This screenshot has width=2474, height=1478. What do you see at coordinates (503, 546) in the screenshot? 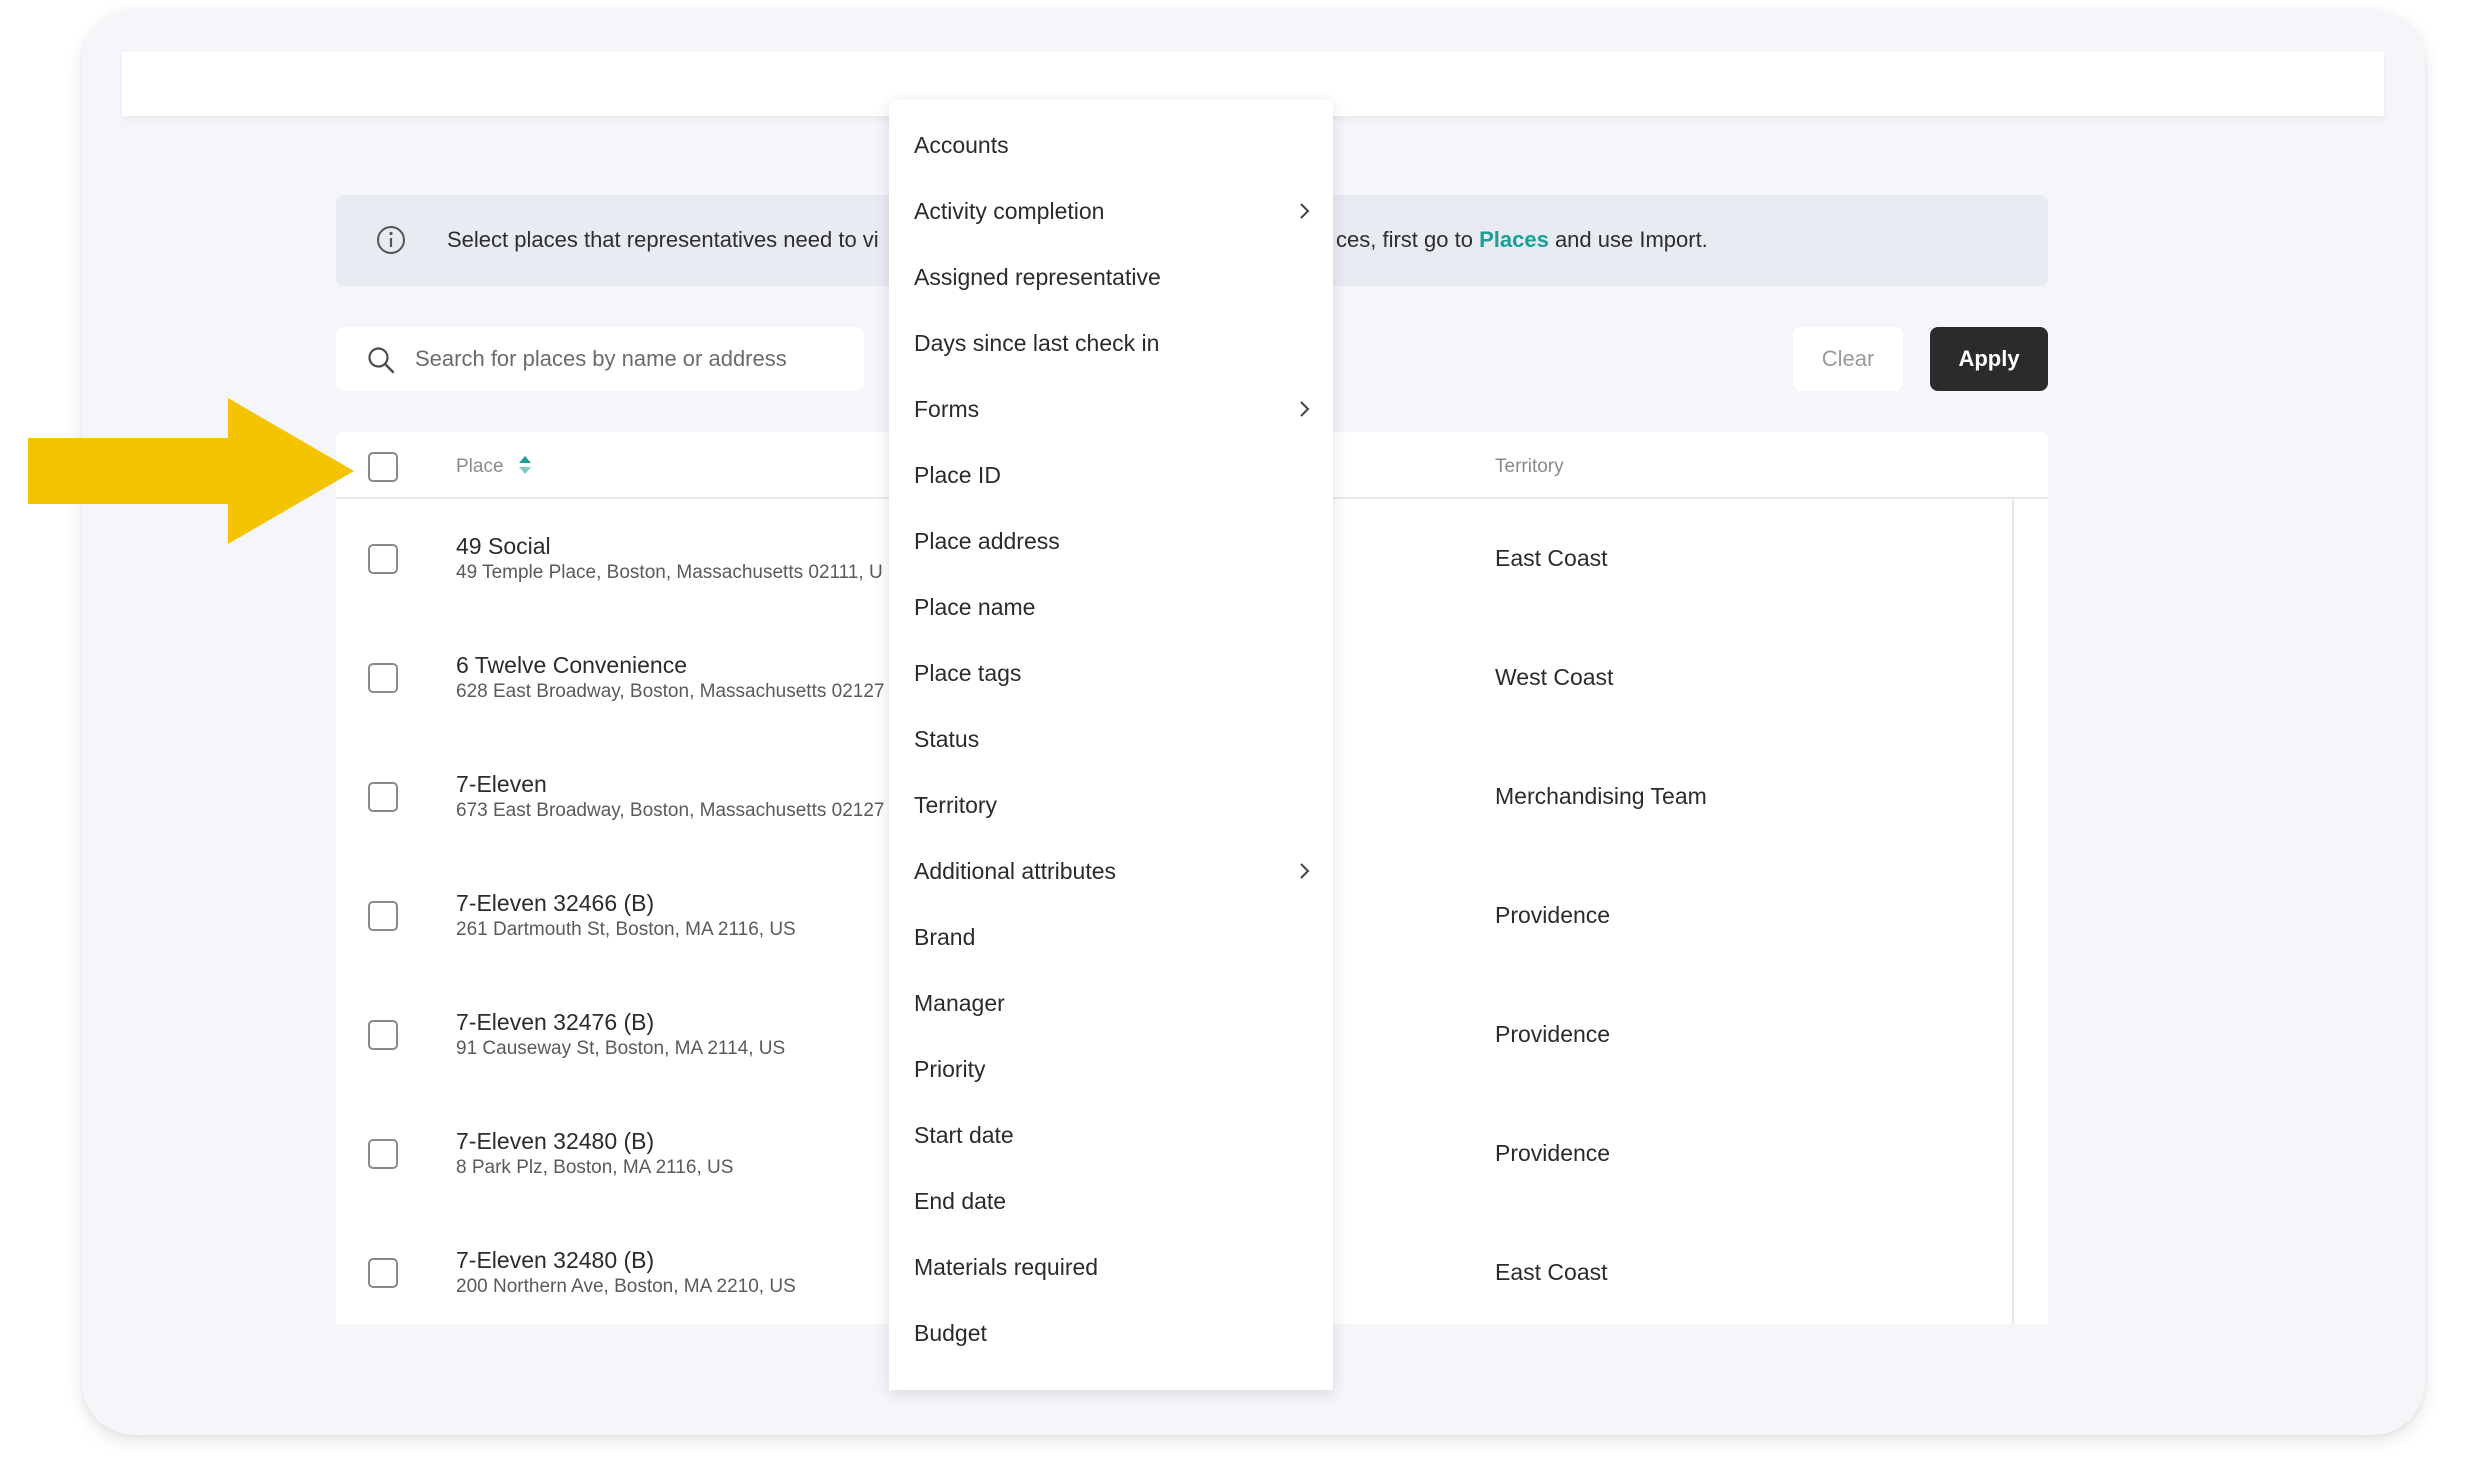
I see `place-name: 49 Social` at bounding box center [503, 546].